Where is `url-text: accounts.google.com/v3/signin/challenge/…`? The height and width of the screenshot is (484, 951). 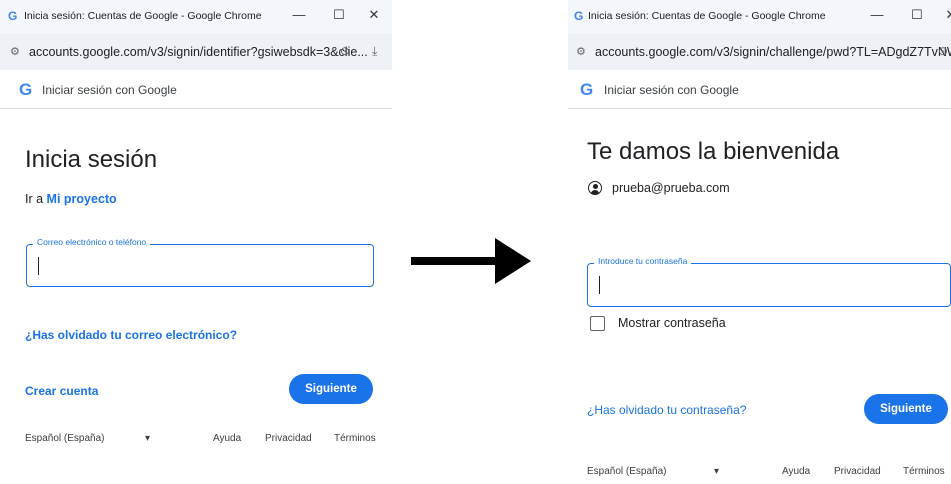
url-text: accounts.google.com/v3/signin/challenge/… is located at coordinates (773, 52).